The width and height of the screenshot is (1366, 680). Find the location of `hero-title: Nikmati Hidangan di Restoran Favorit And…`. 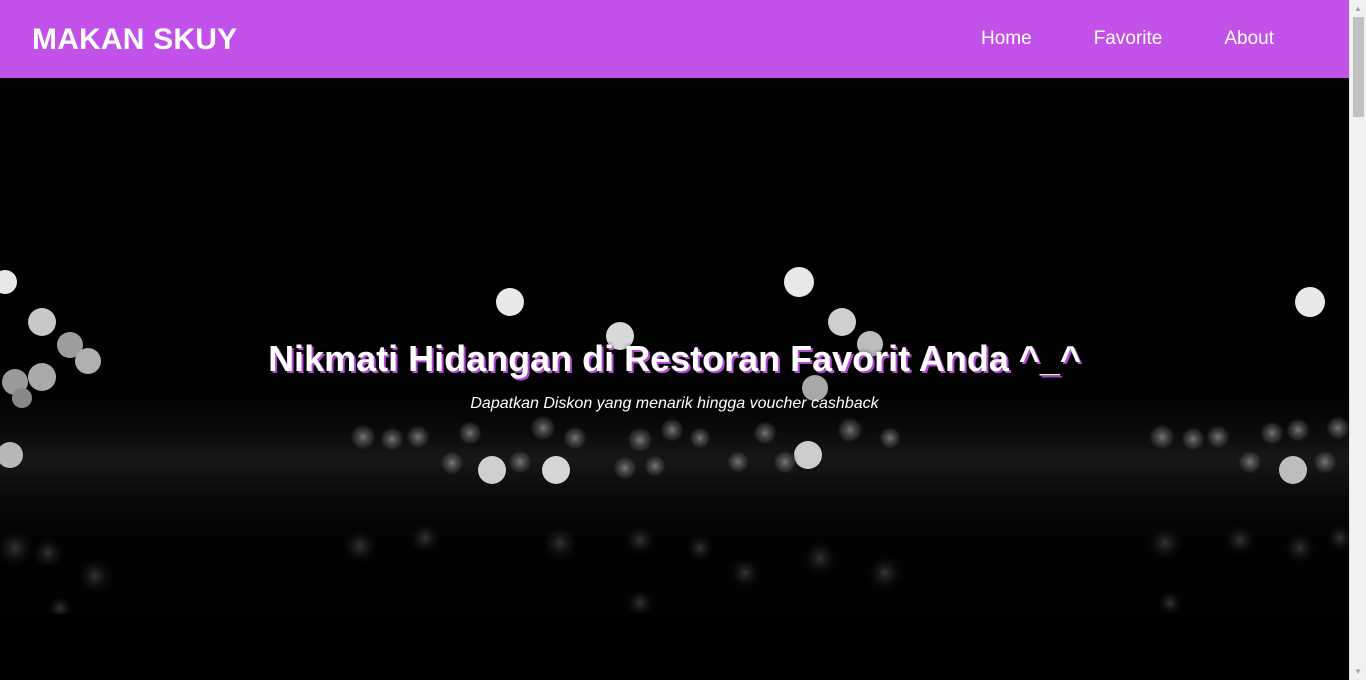

hero-title: Nikmati Hidangan di Restoran Favorit And… is located at coordinates (674, 358).